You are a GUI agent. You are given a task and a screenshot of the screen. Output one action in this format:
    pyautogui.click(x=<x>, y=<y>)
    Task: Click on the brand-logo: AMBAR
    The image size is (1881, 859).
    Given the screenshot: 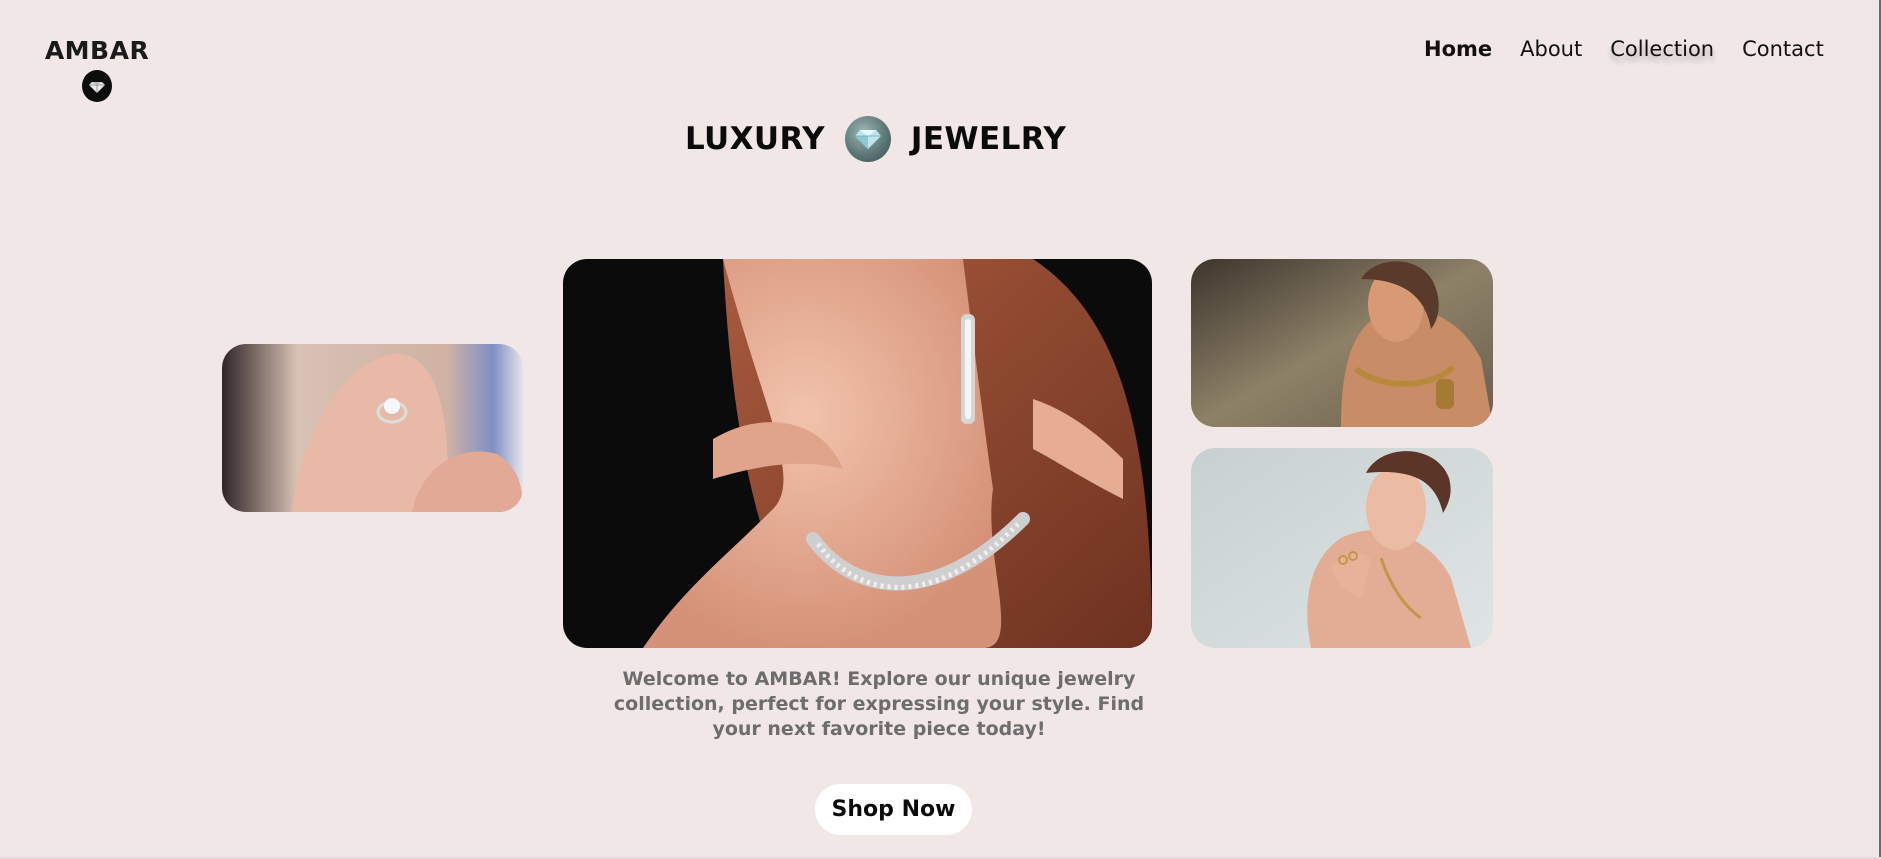 What is the action you would take?
    pyautogui.click(x=97, y=69)
    